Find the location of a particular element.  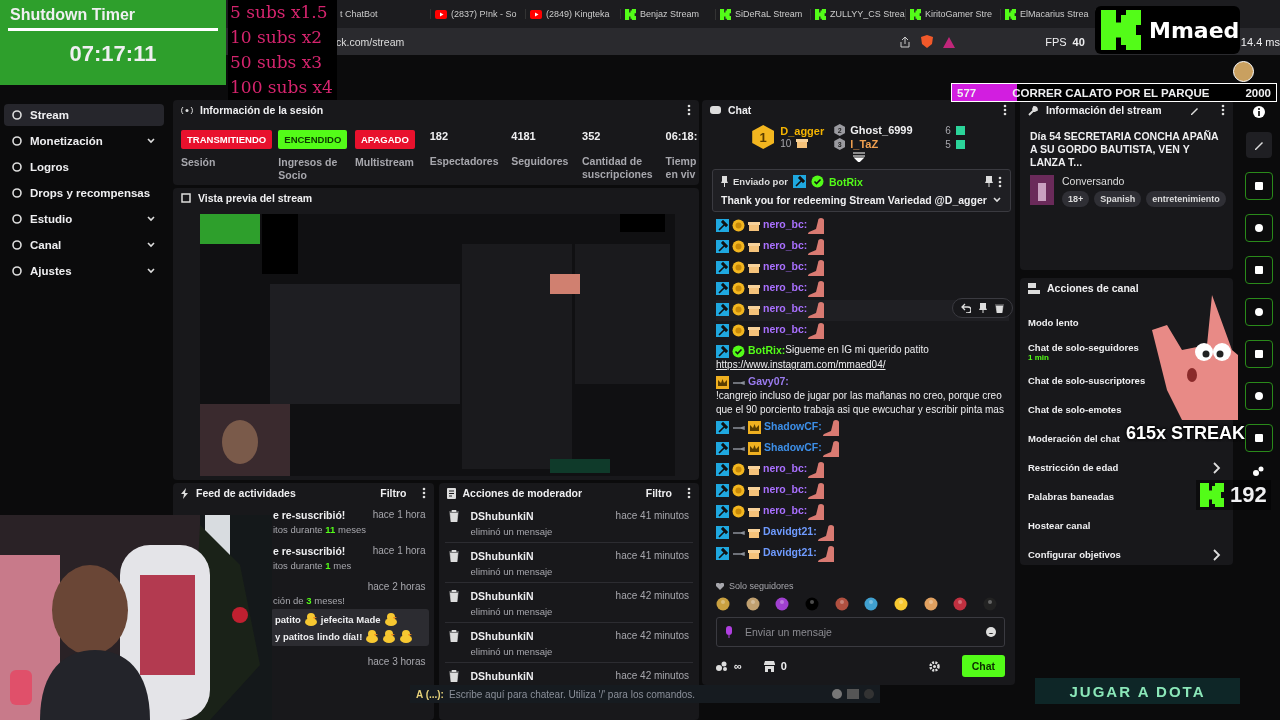

sidebar-item: Monetización is located at coordinates (84, 141).